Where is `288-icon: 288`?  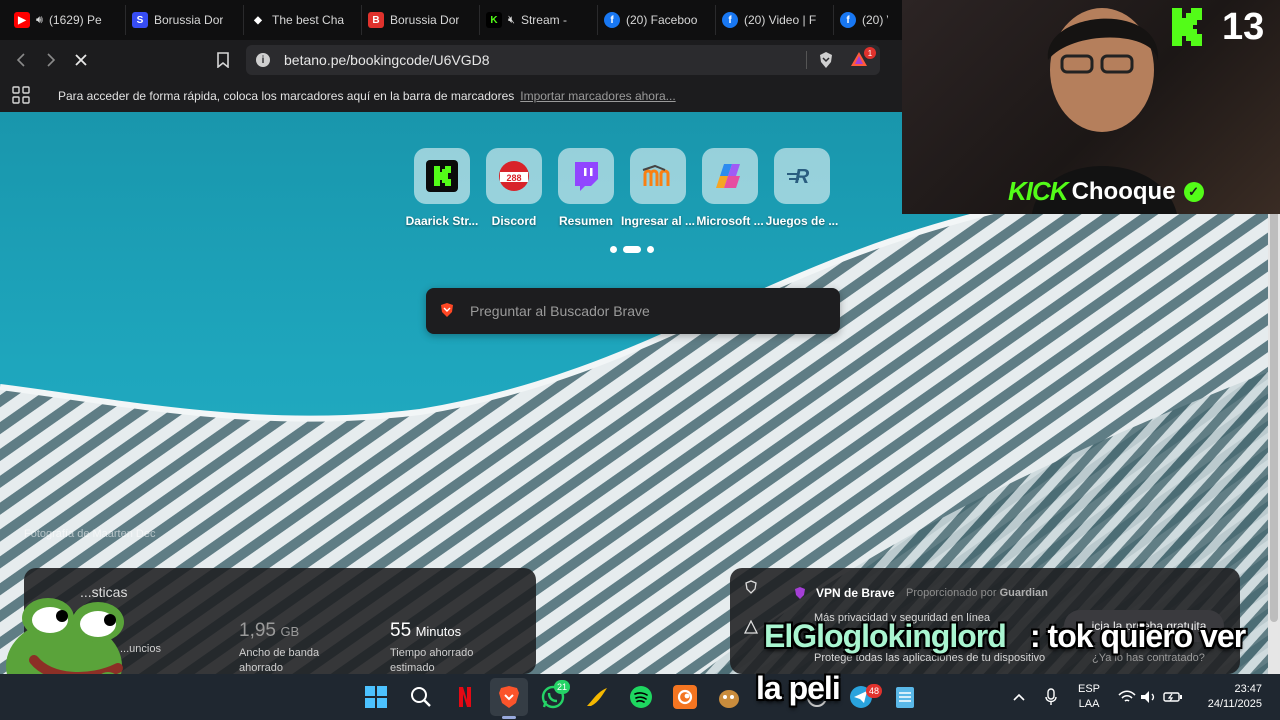 288-icon: 288 is located at coordinates (514, 176).